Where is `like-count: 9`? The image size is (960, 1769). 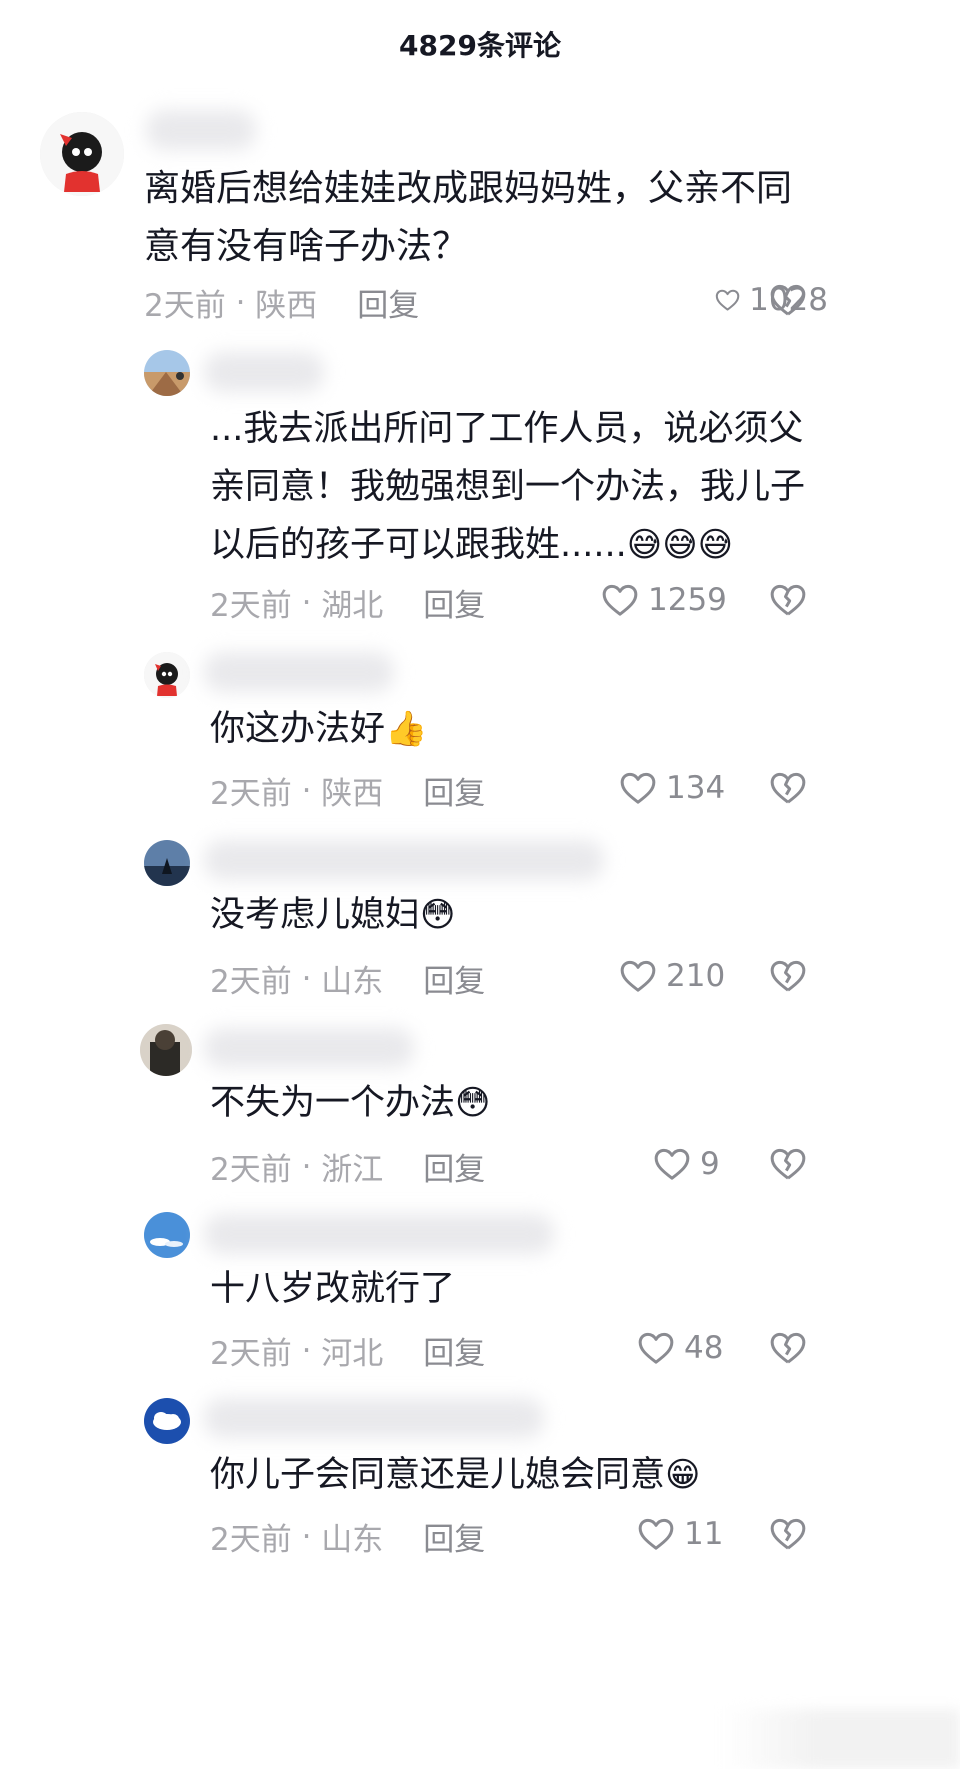 like-count: 9 is located at coordinates (710, 1164).